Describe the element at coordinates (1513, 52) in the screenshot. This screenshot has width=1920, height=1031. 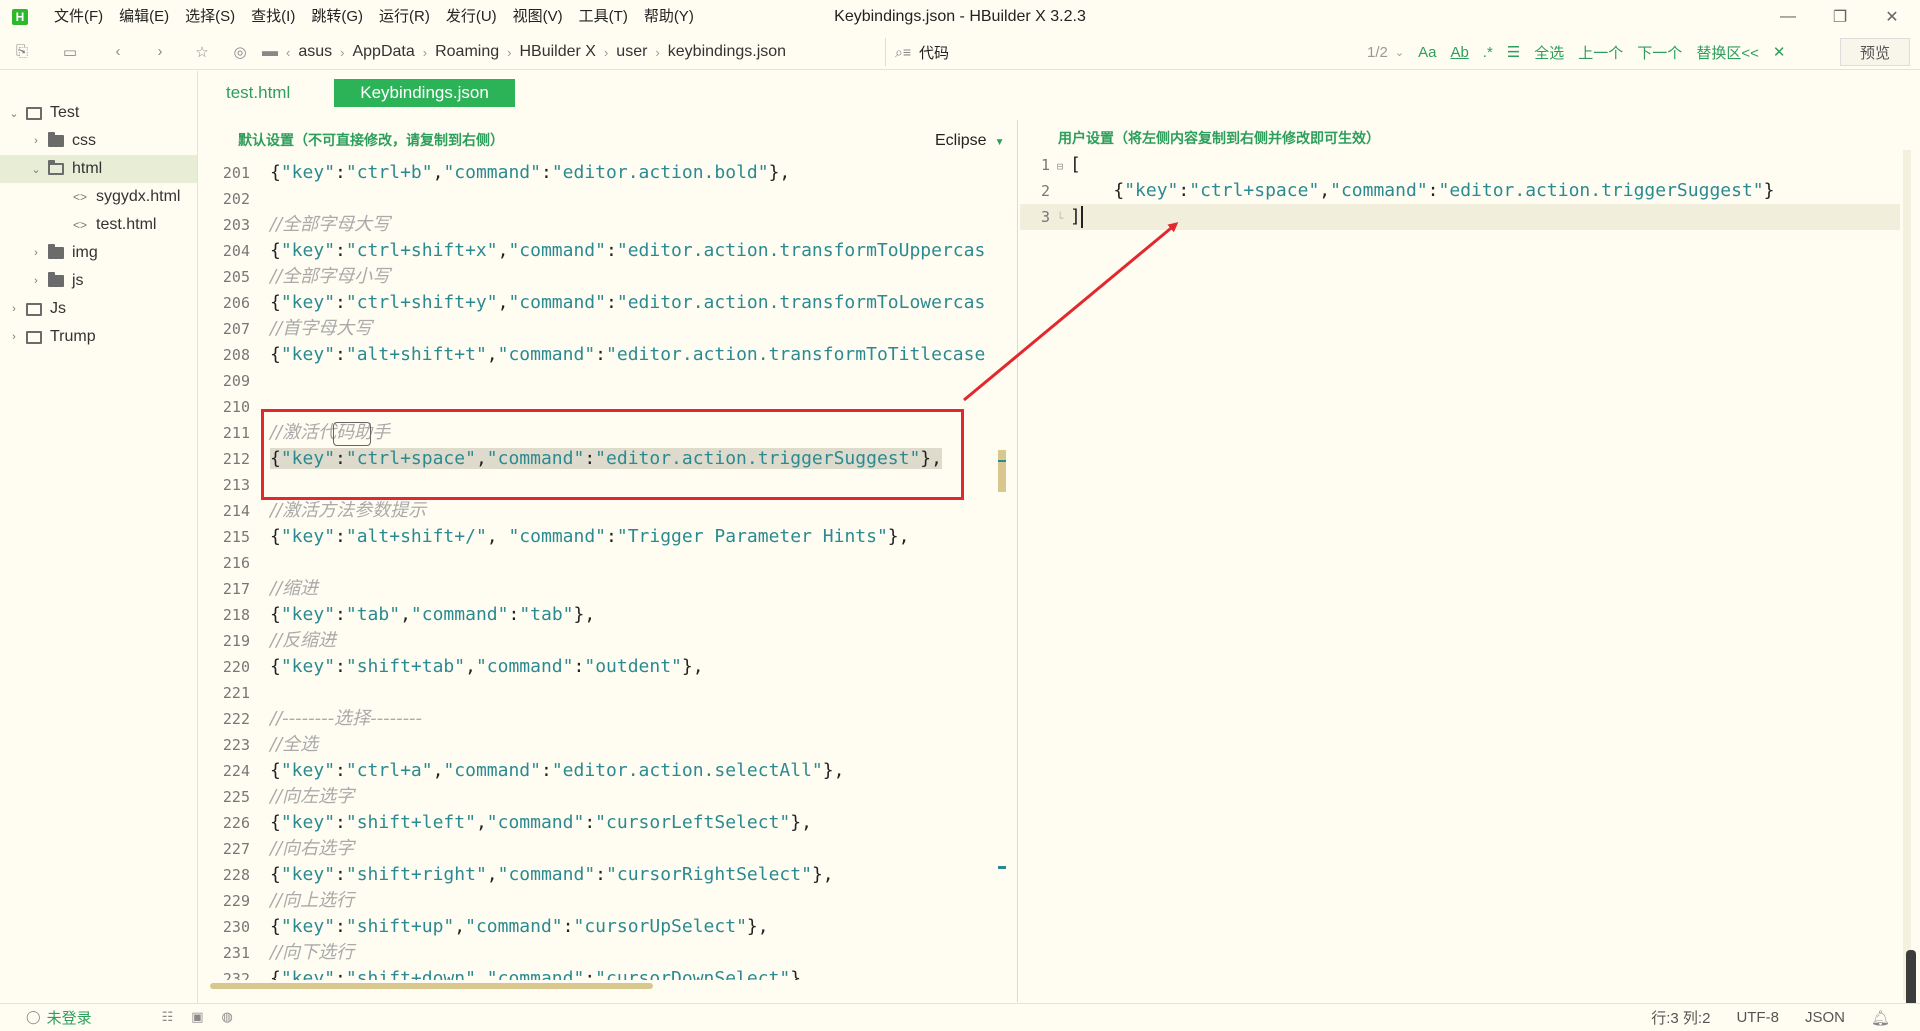
I see `align-icon: ☰` at that location.